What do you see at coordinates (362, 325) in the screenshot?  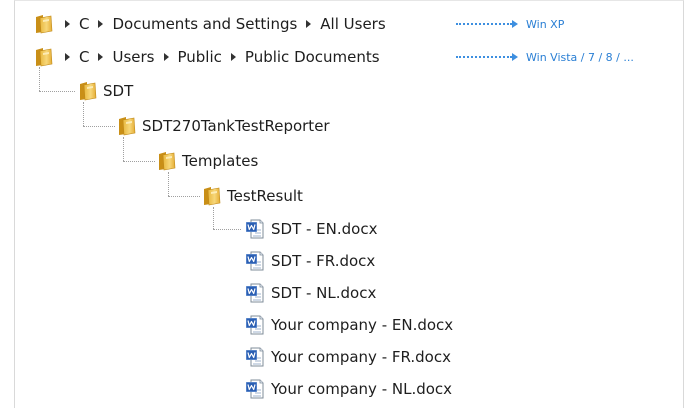 I see `file-label: Your company - EN.docx` at bounding box center [362, 325].